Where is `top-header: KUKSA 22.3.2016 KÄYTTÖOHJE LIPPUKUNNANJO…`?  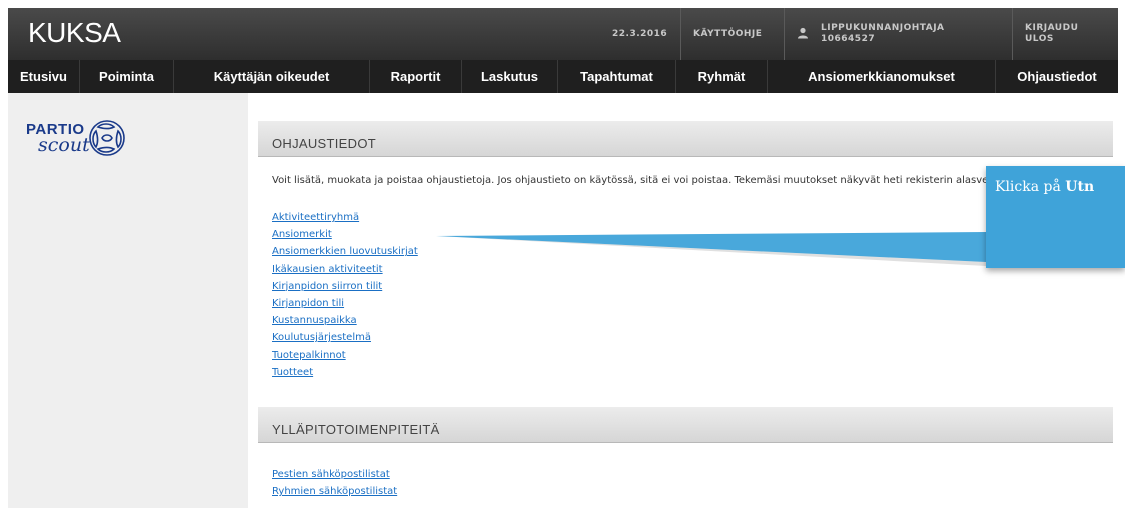
top-header: KUKSA 22.3.2016 KÄYTTÖOHJE LIPPUKUNNANJO… is located at coordinates (563, 34).